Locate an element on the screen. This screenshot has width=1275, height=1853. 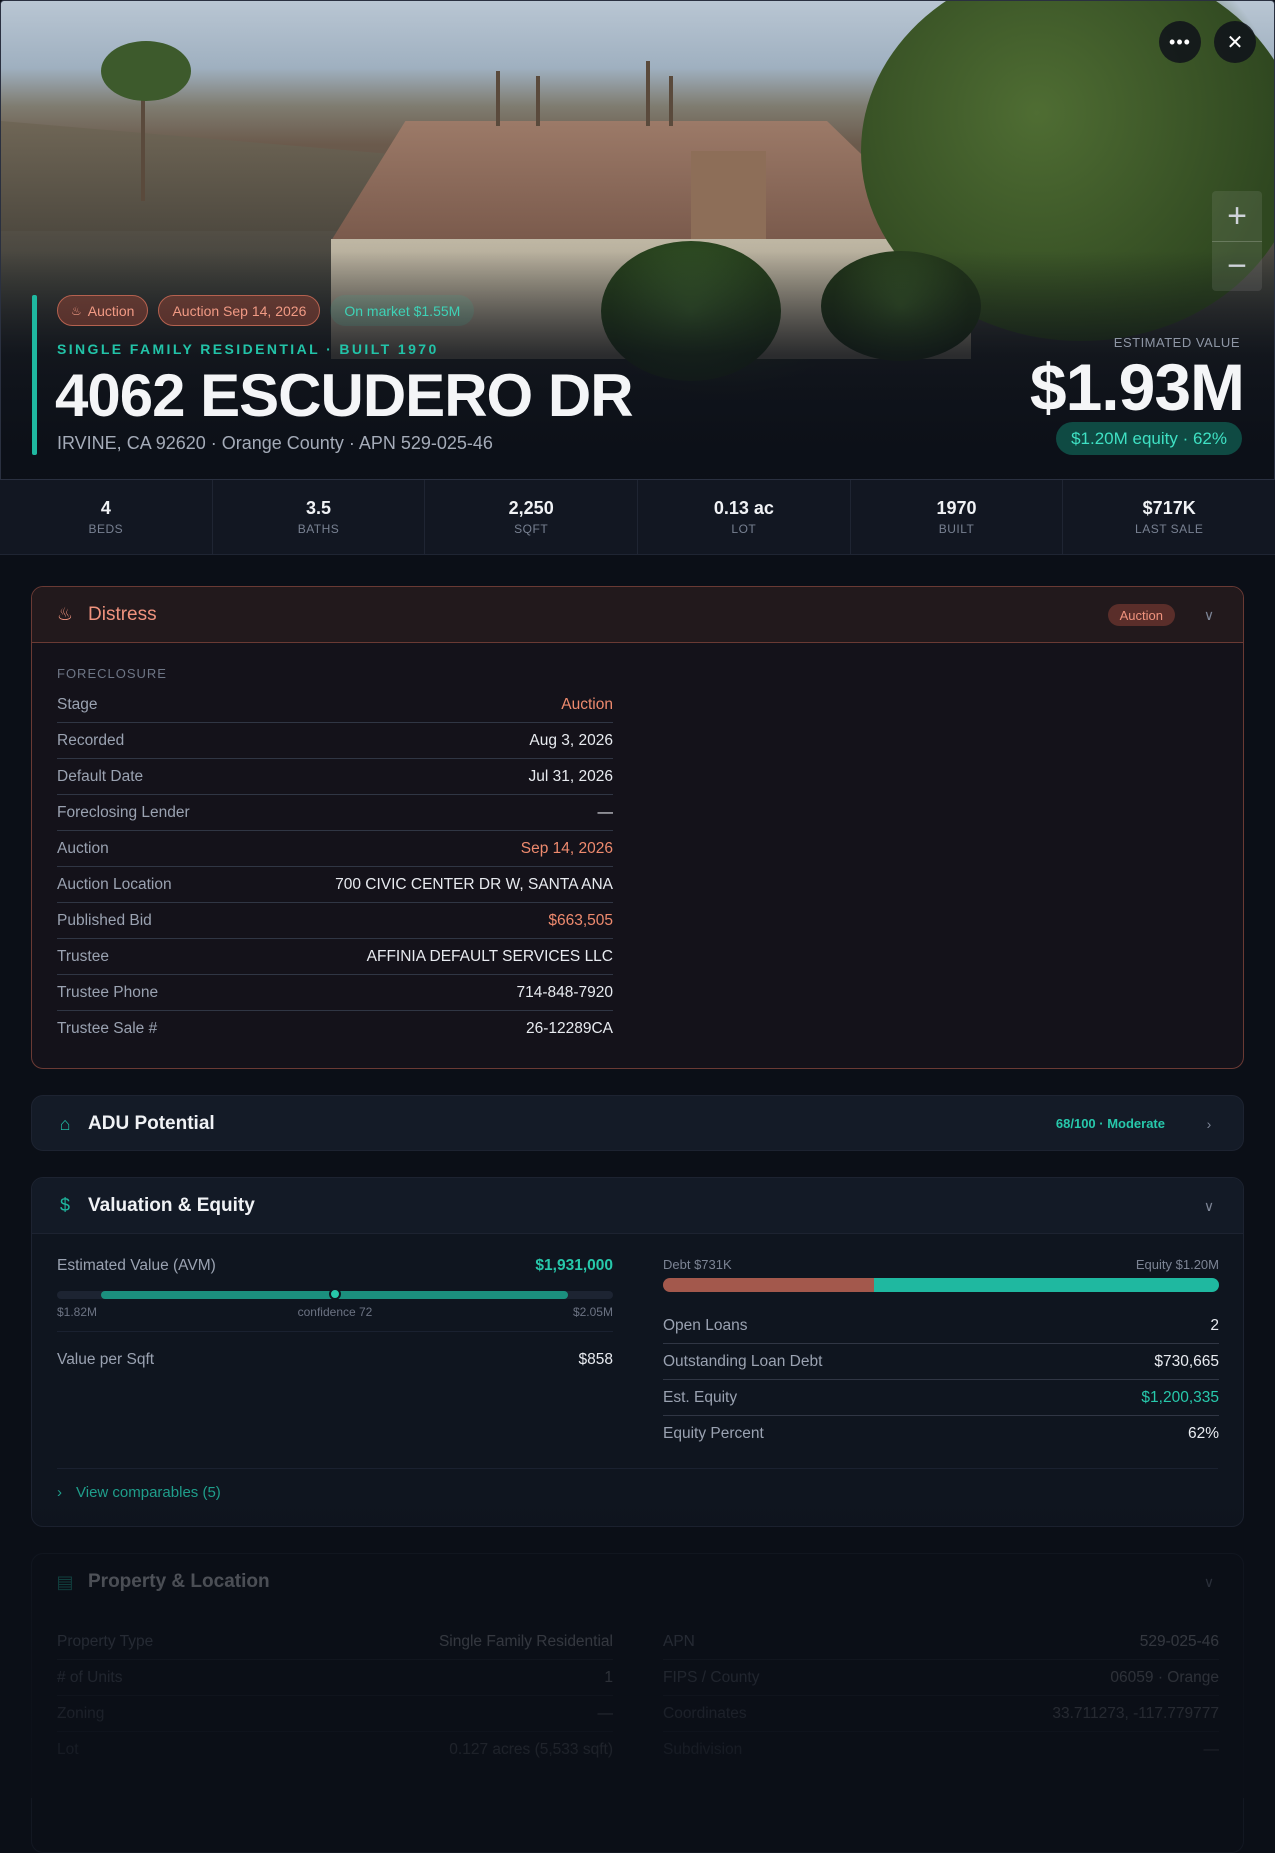
row-value: Auction is located at coordinates (587, 704).